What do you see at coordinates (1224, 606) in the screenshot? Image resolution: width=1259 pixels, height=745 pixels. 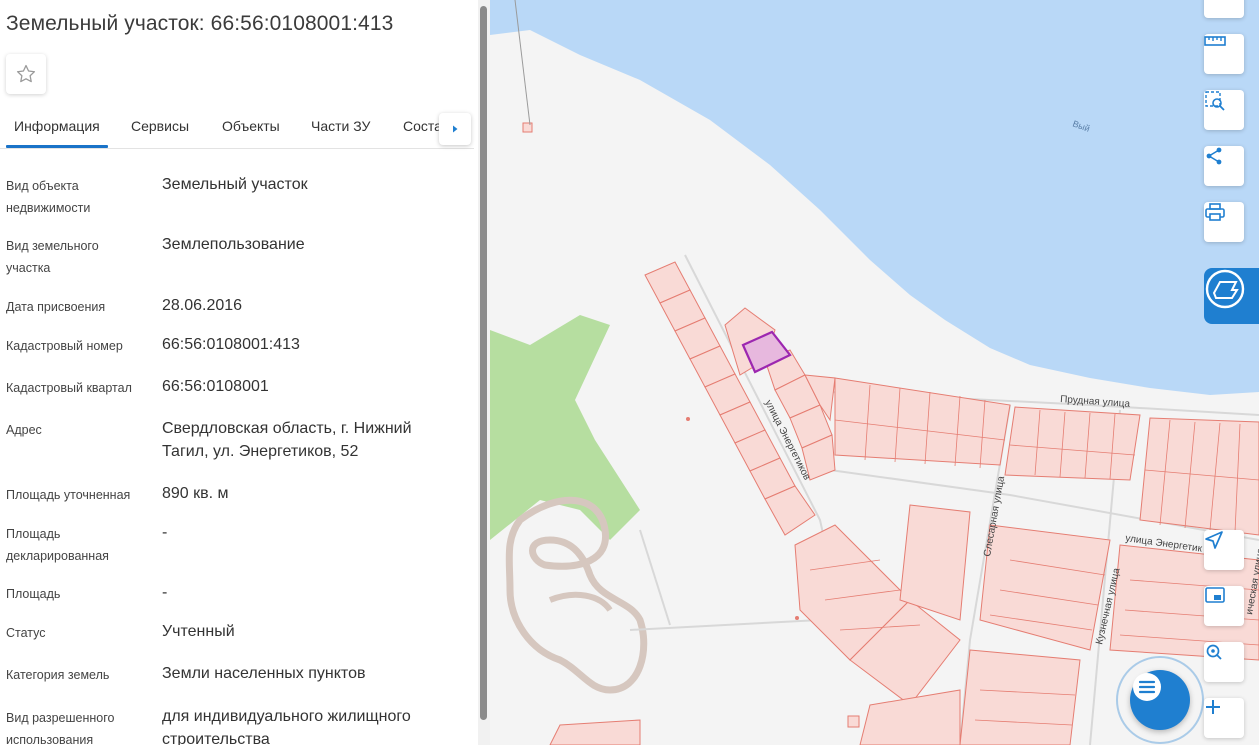 I see `minimap-button` at bounding box center [1224, 606].